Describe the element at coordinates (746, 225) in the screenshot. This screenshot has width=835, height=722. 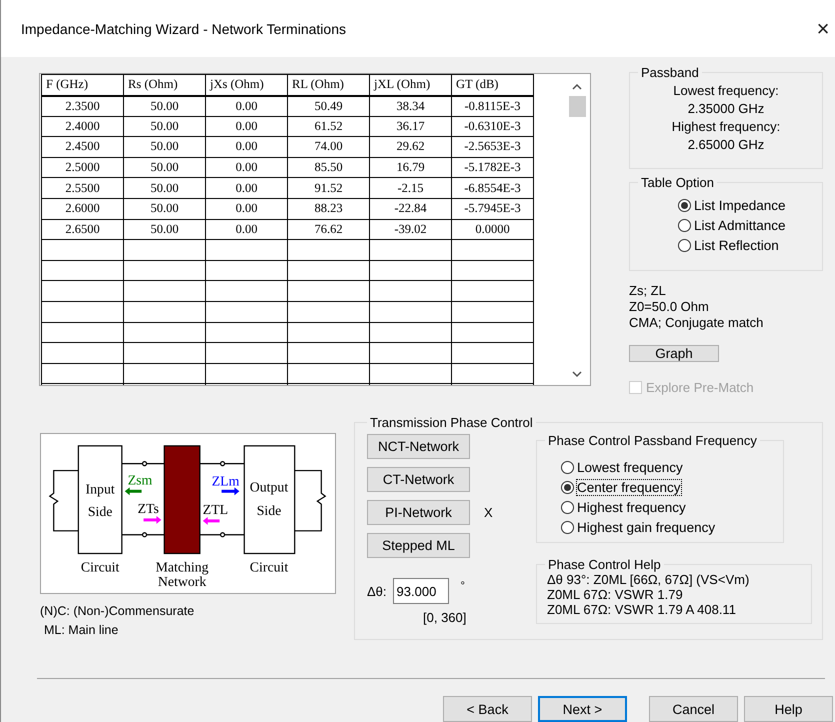
I see `radio-option: List Admittance` at that location.